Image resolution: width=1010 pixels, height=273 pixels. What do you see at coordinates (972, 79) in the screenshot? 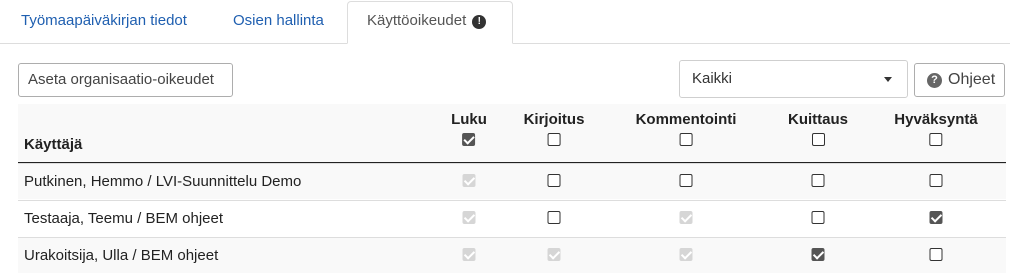
I see `help-button-label: Ohjeet` at bounding box center [972, 79].